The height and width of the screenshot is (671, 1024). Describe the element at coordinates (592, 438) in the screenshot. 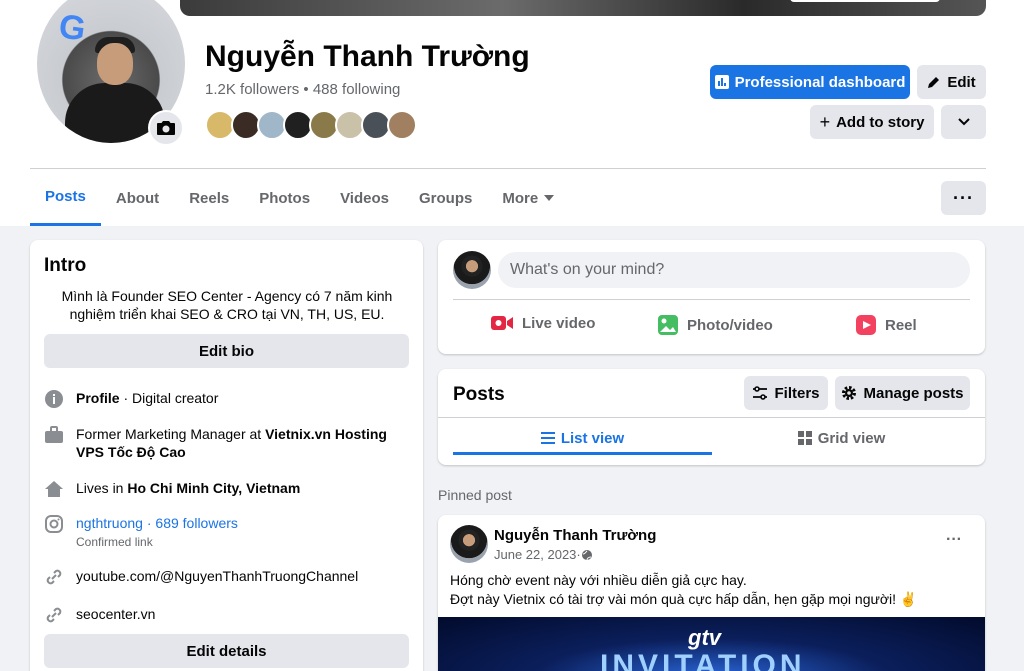

I see `list-view-label: List view` at that location.